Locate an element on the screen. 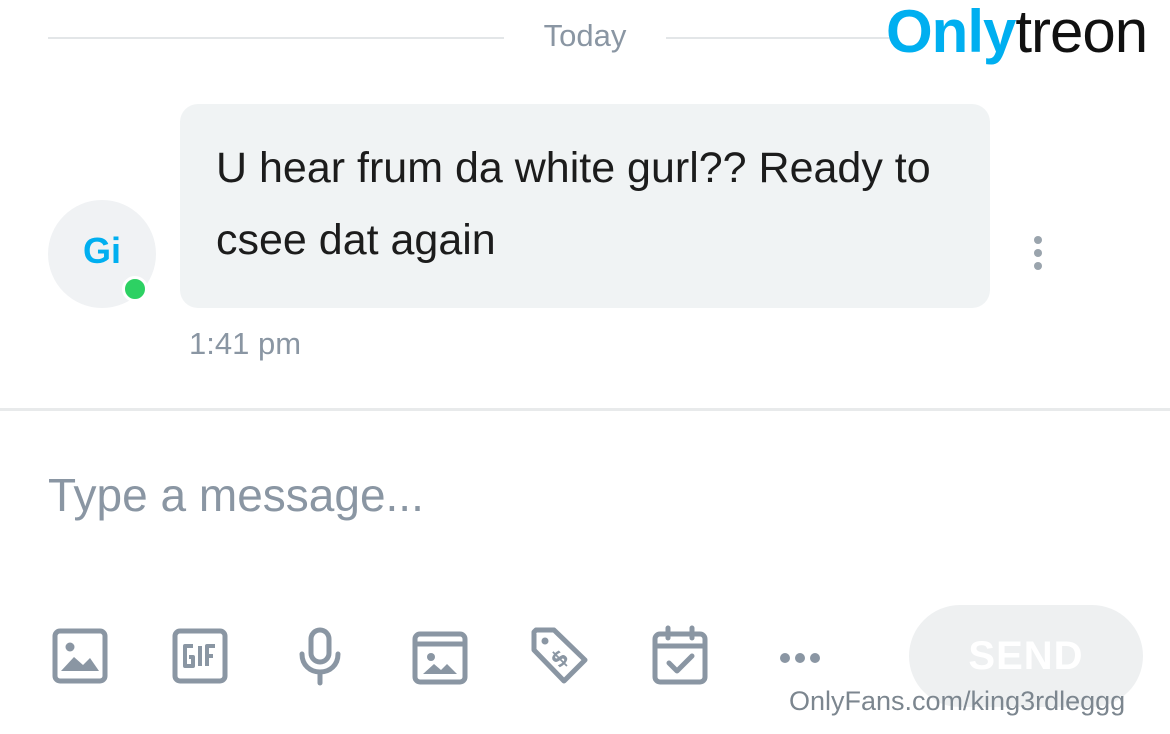 The height and width of the screenshot is (734, 1170). avatar: Gi is located at coordinates (102, 254).